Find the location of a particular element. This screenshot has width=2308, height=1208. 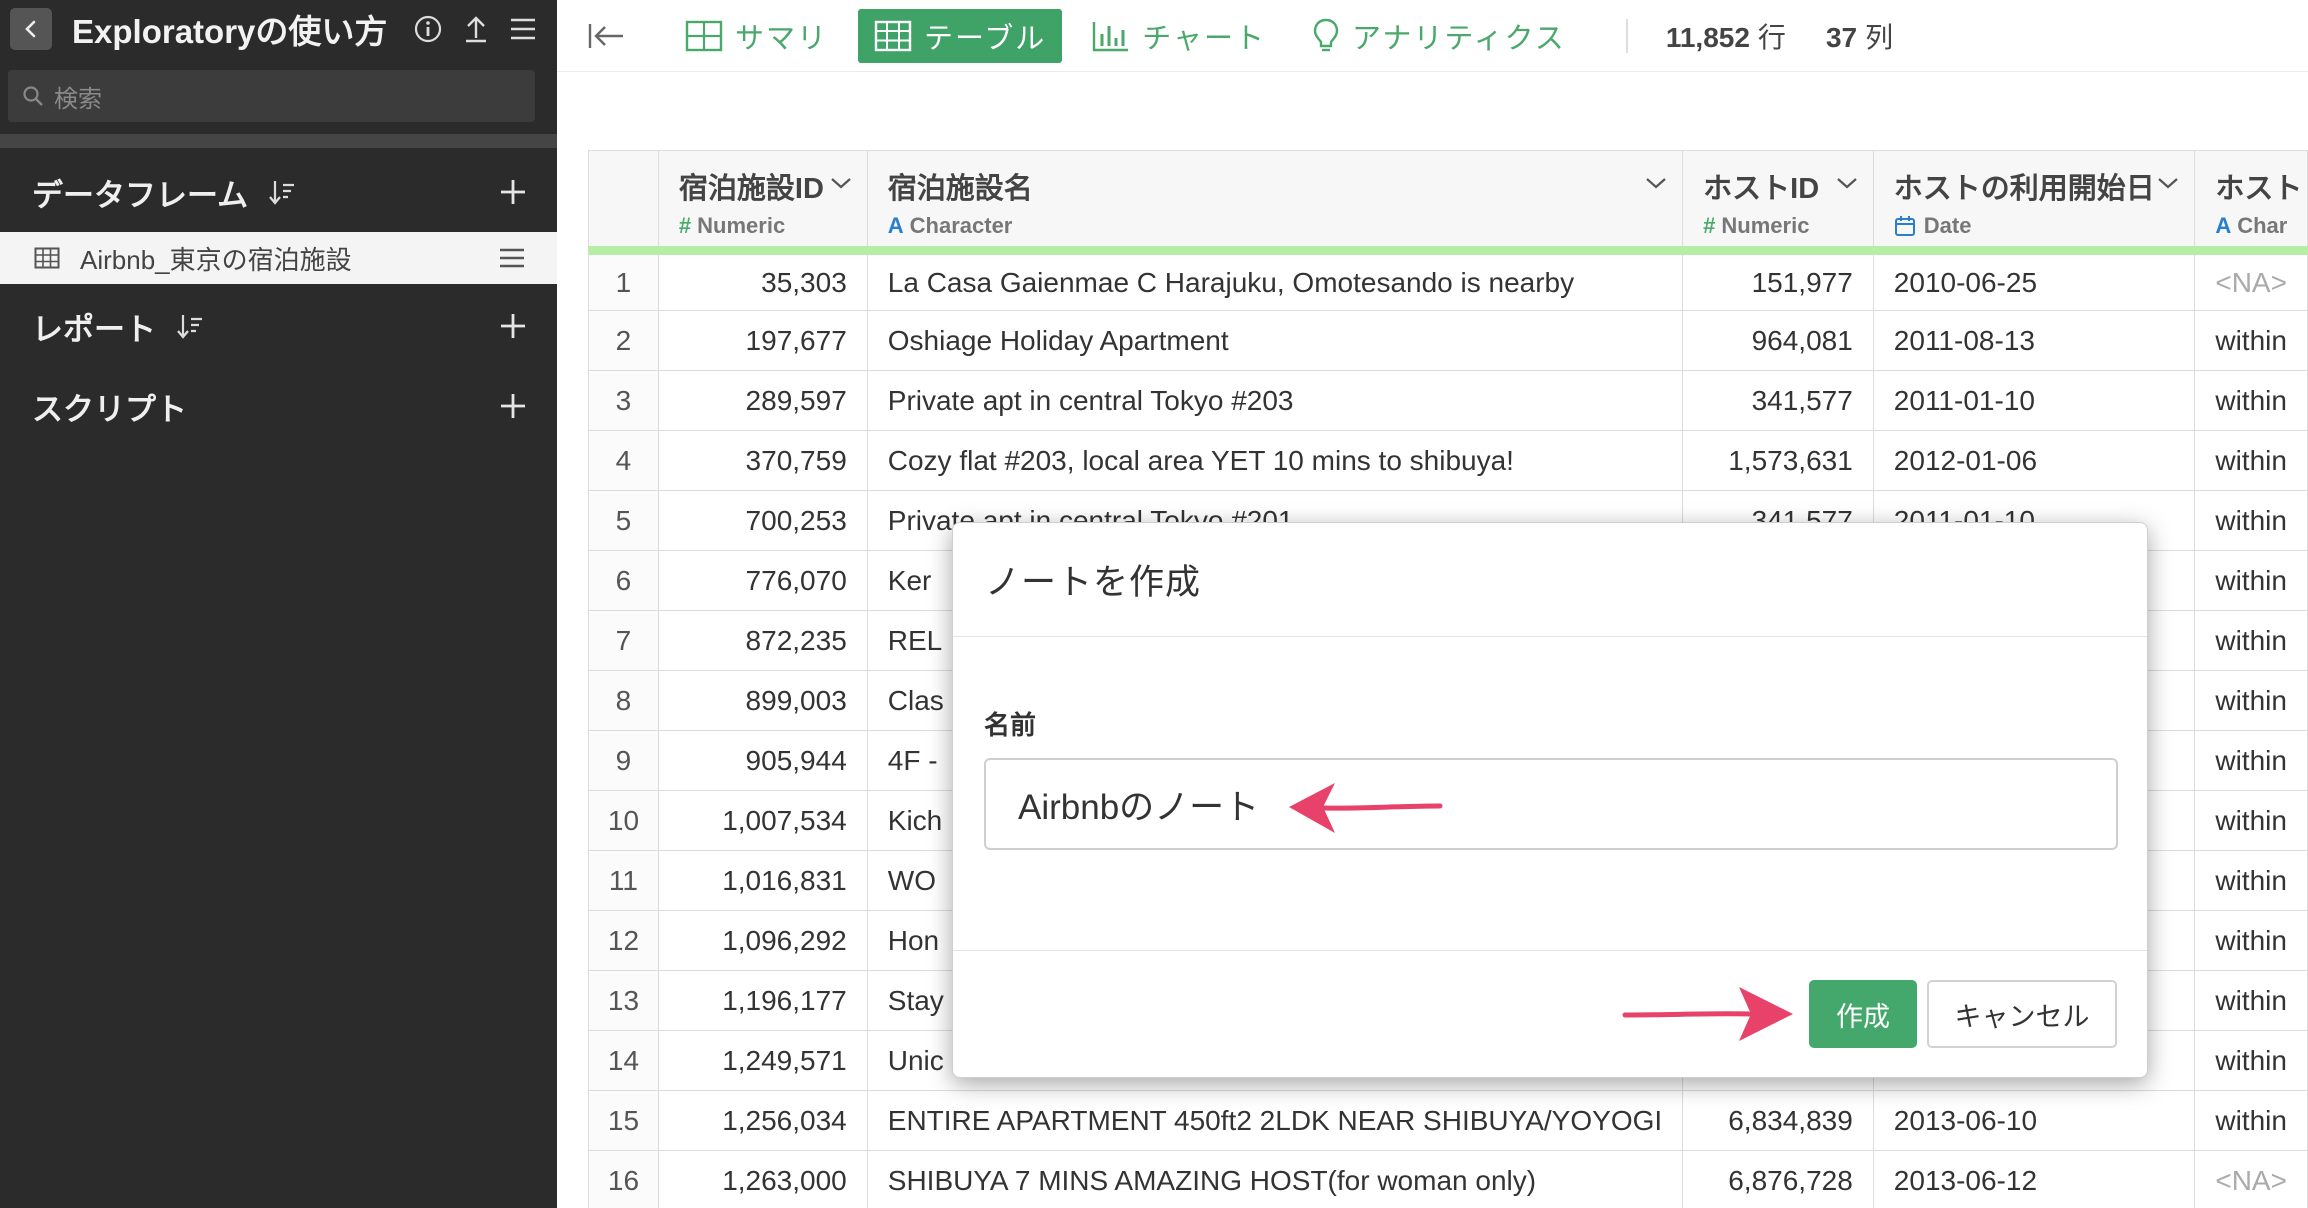

character-type-icon: A is located at coordinates (2223, 225).